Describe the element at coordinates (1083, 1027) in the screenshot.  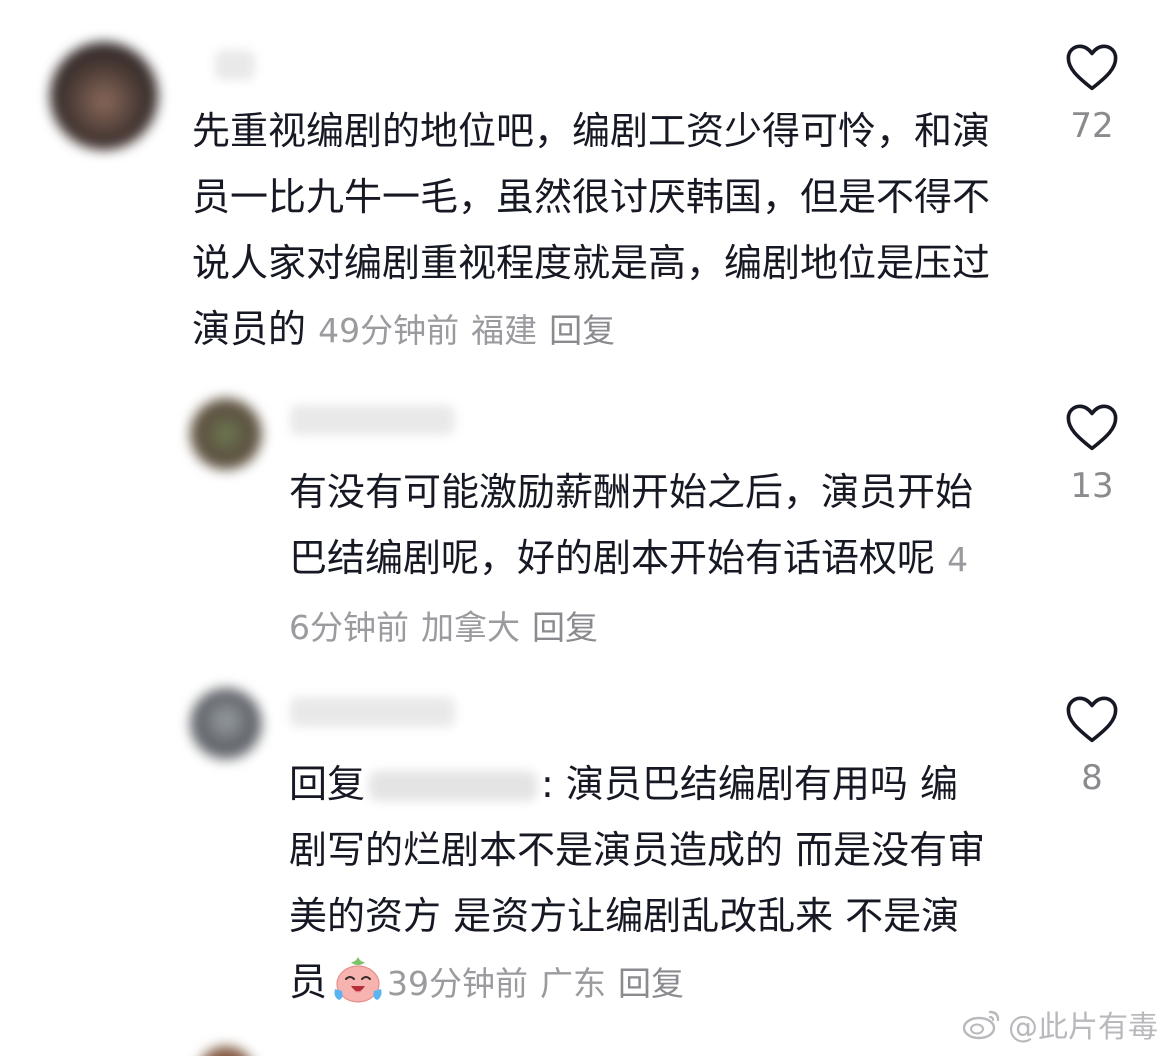
I see `watermark-text: @此片有毒` at that location.